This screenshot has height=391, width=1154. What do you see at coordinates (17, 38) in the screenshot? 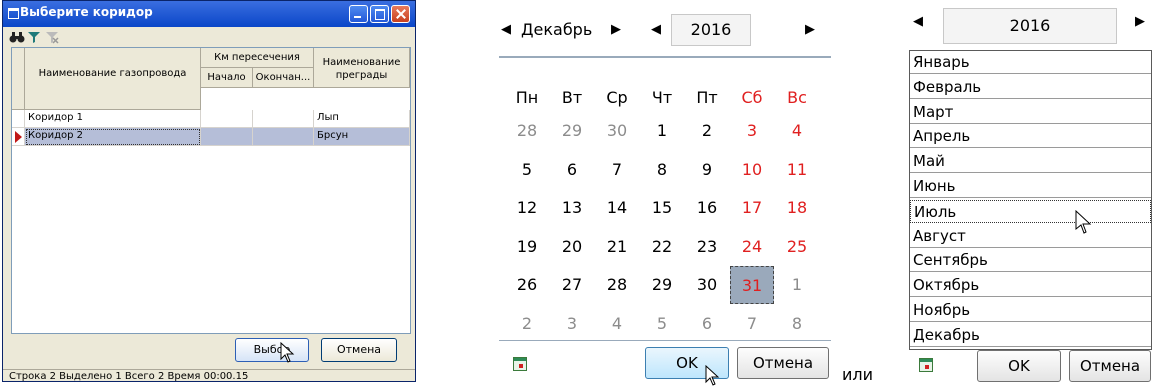
I see `binoculars-icon` at bounding box center [17, 38].